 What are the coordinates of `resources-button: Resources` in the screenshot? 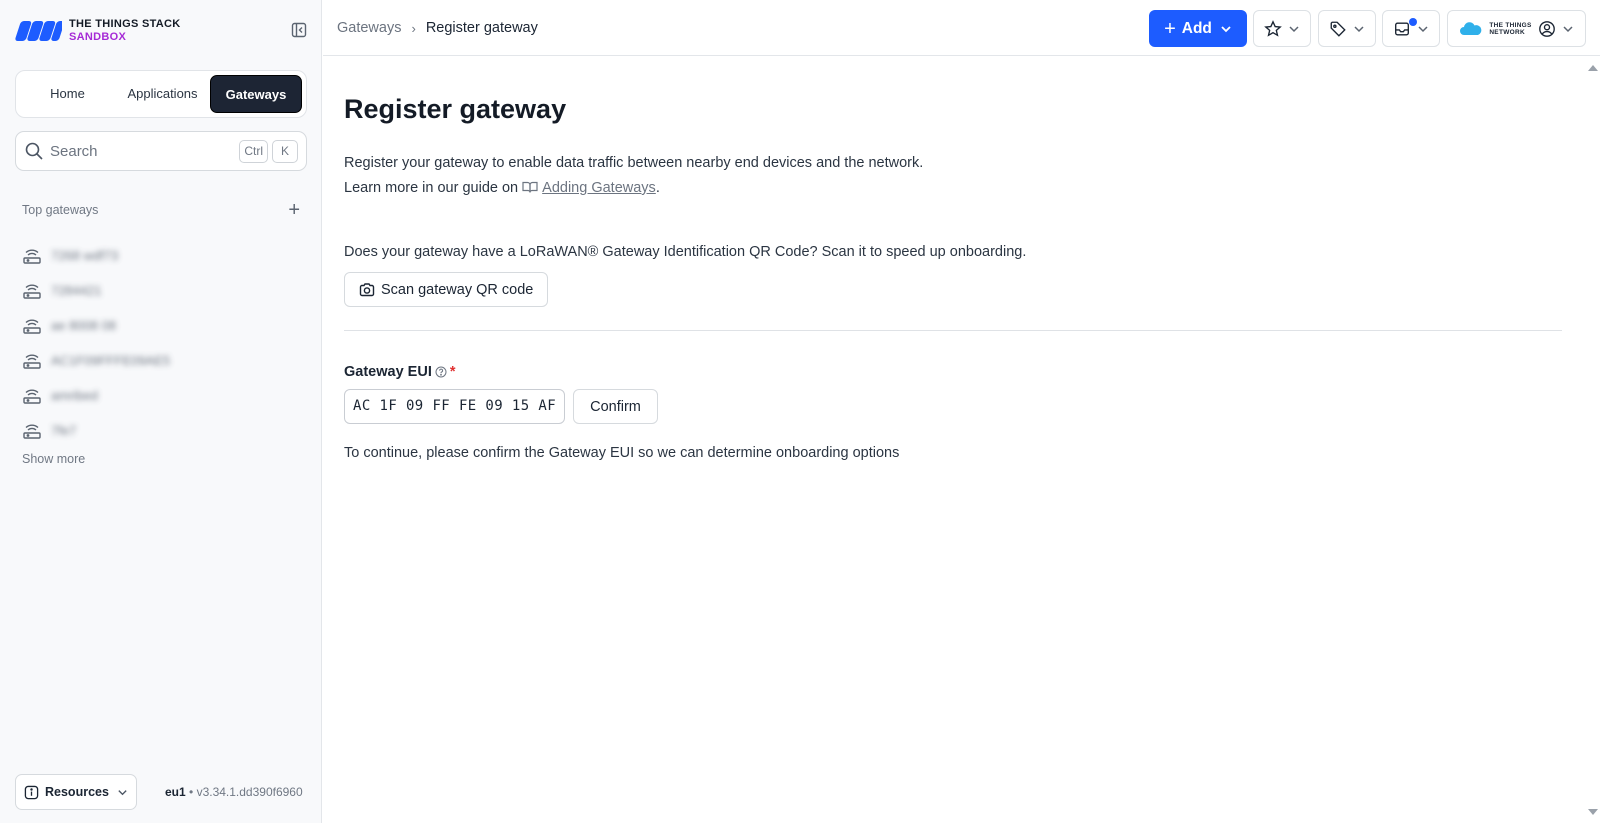 It's located at (76, 792).